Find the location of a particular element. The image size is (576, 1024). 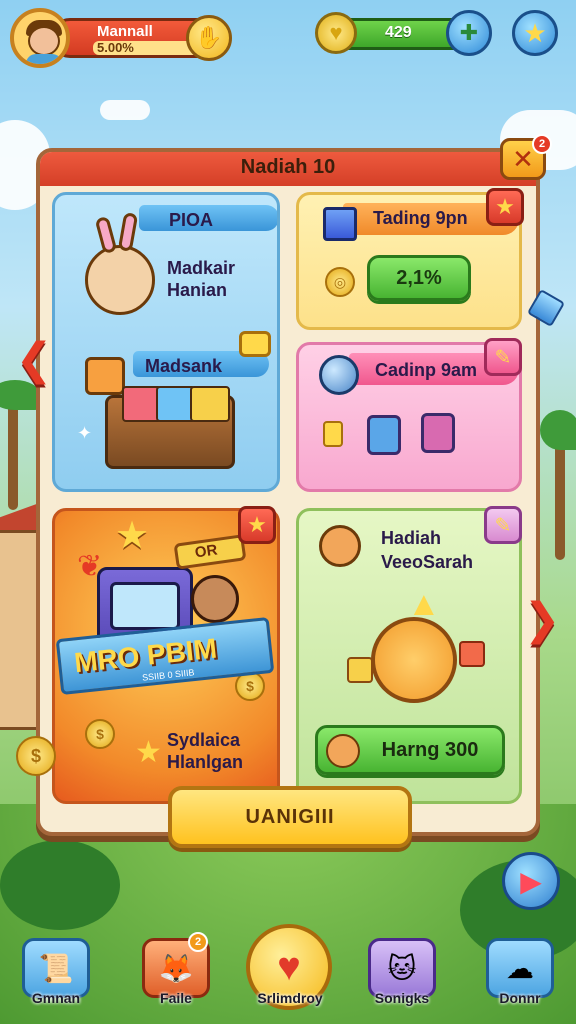

nav-item-gmnan: 📜 Gmnan is located at coordinates (56, 976).